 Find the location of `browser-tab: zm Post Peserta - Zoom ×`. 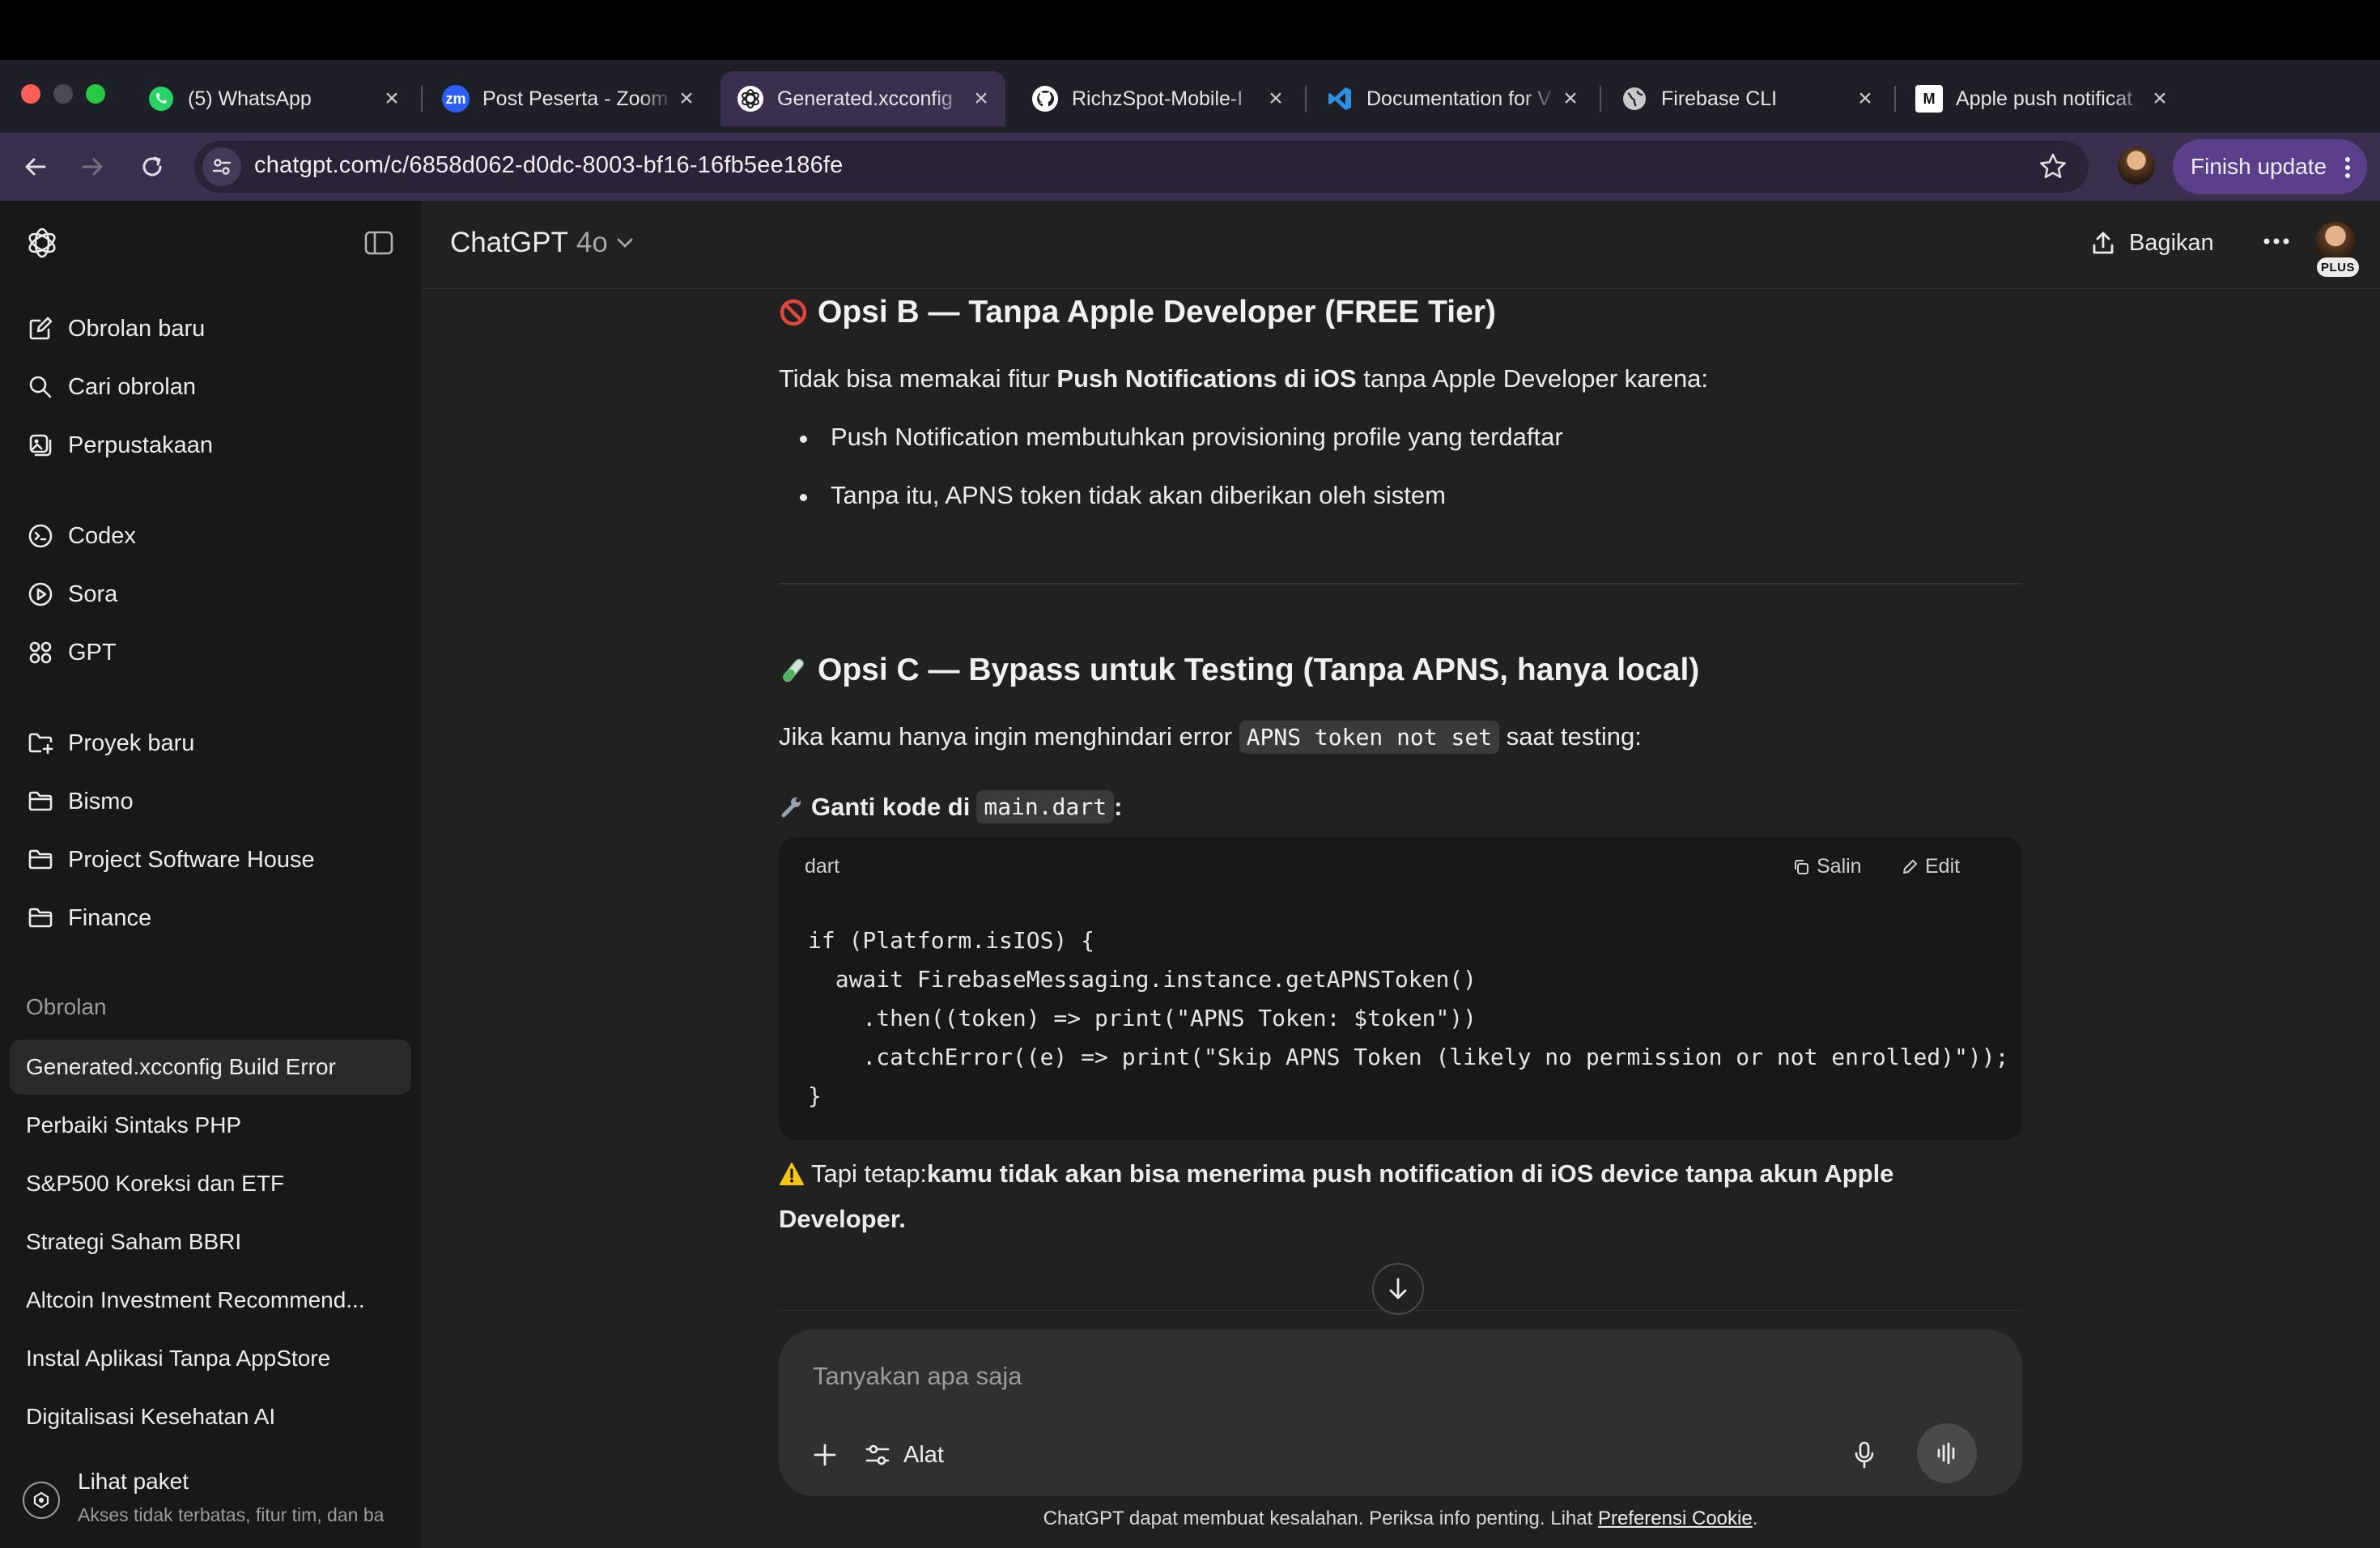

browser-tab: zm Post Peserta - Zoom × is located at coordinates (568, 99).